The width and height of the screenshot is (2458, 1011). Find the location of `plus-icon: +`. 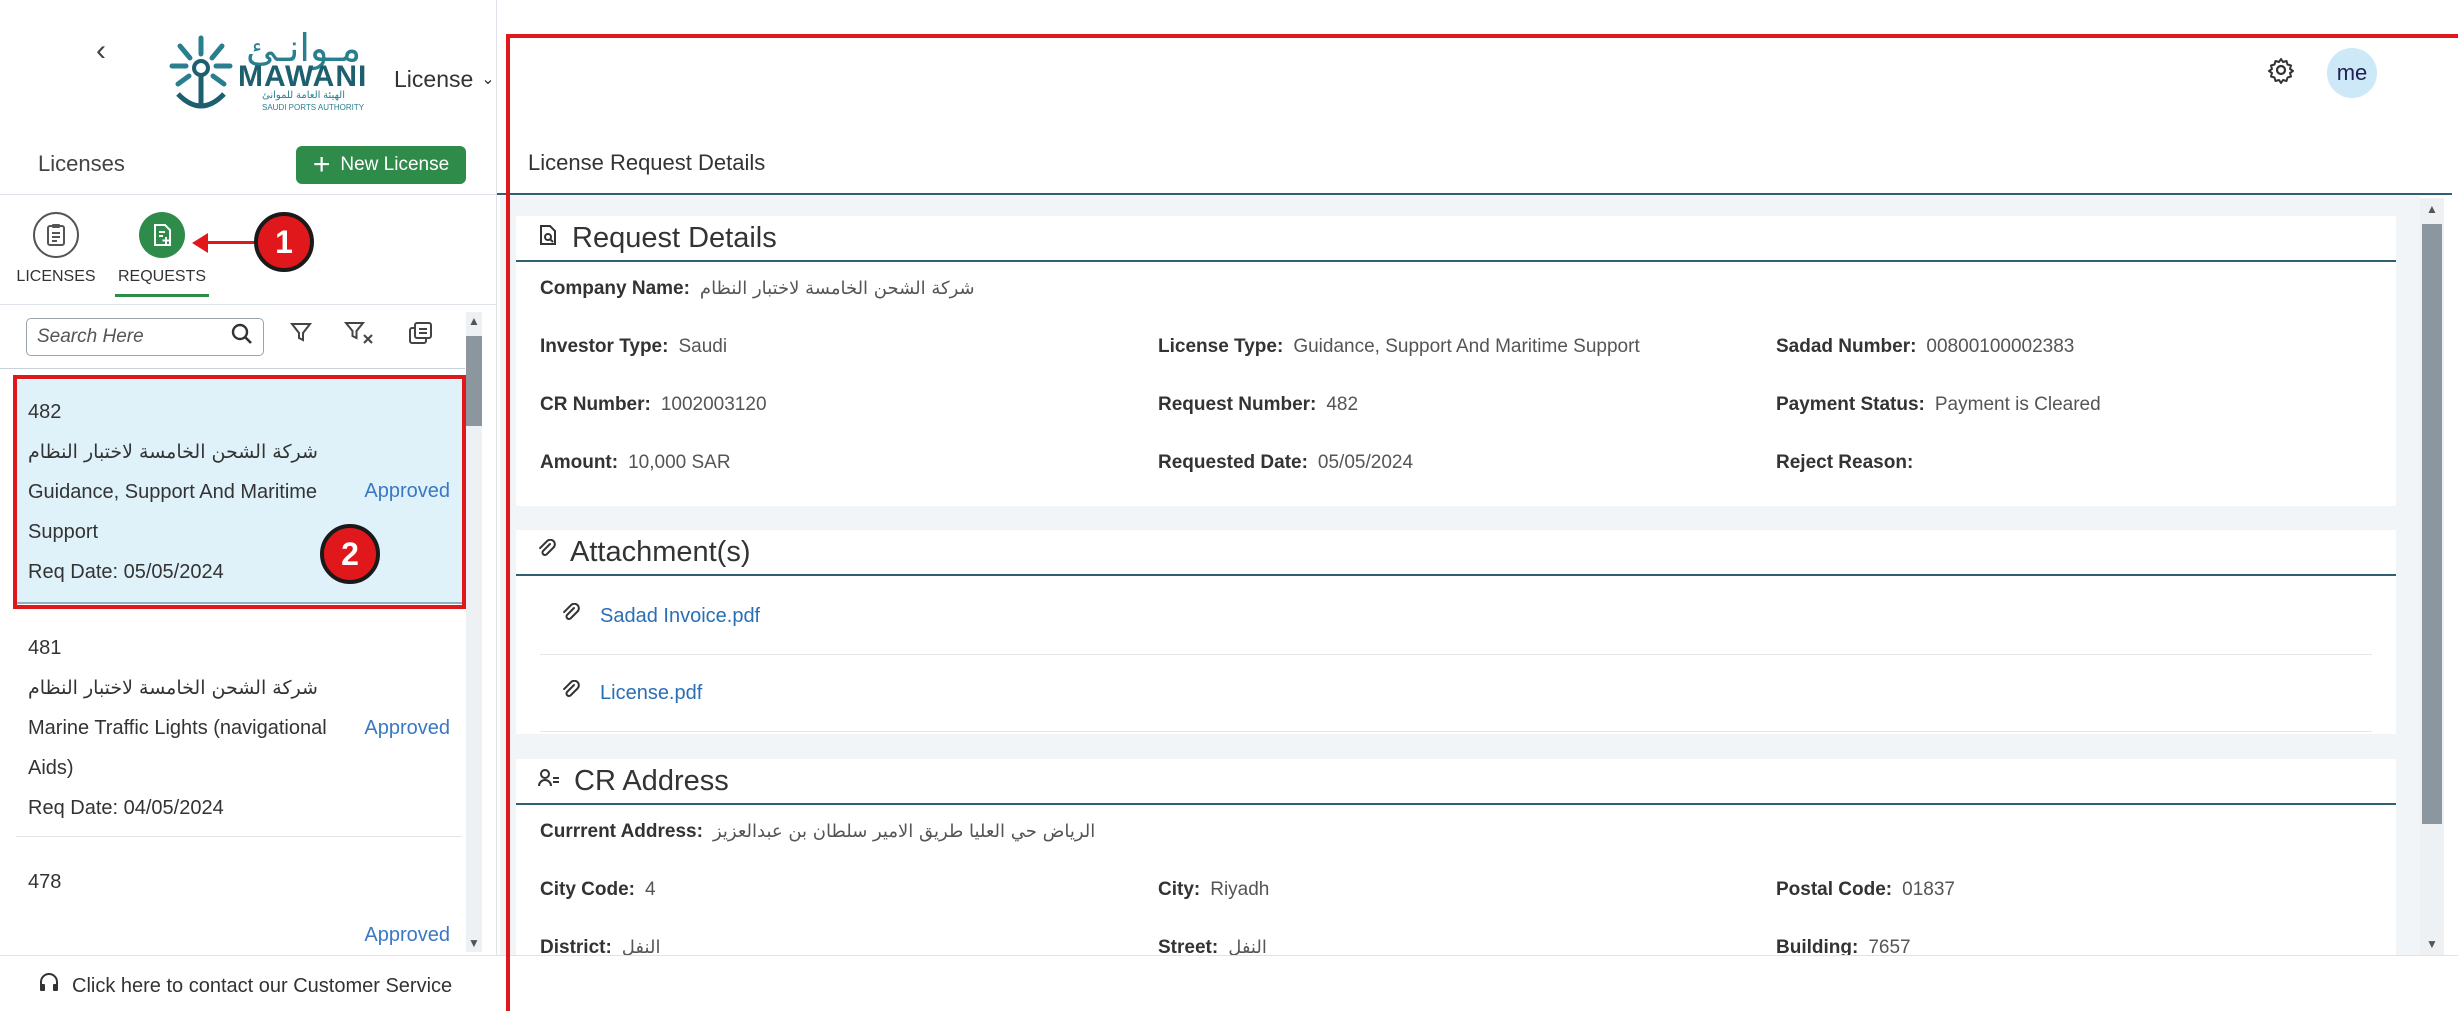

plus-icon: + is located at coordinates (321, 164).